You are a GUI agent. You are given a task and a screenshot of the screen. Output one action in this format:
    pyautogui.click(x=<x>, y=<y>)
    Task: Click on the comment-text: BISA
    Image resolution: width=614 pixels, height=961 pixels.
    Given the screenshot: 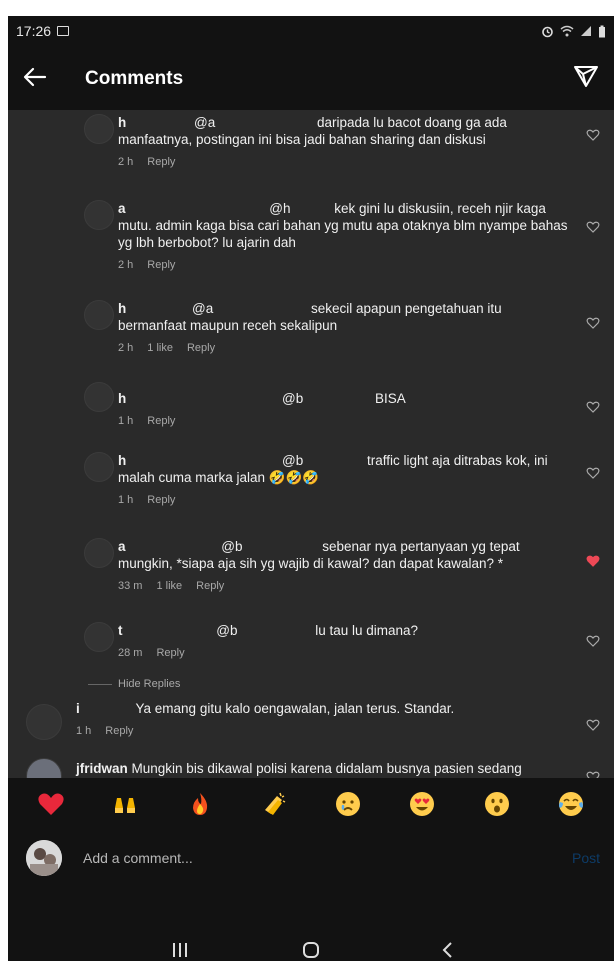 What is the action you would take?
    pyautogui.click(x=390, y=398)
    